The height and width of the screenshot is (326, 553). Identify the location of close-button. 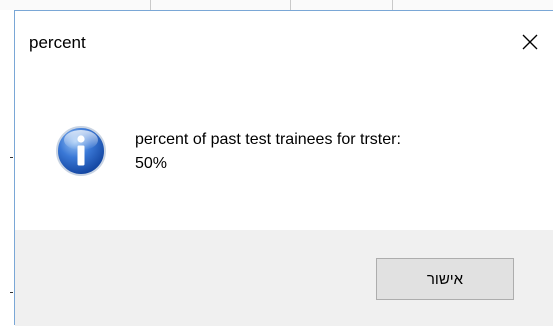
(530, 42).